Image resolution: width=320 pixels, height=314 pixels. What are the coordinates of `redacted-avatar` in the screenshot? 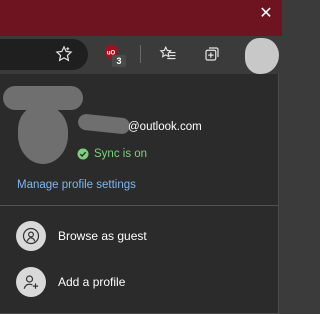 It's located at (43, 135).